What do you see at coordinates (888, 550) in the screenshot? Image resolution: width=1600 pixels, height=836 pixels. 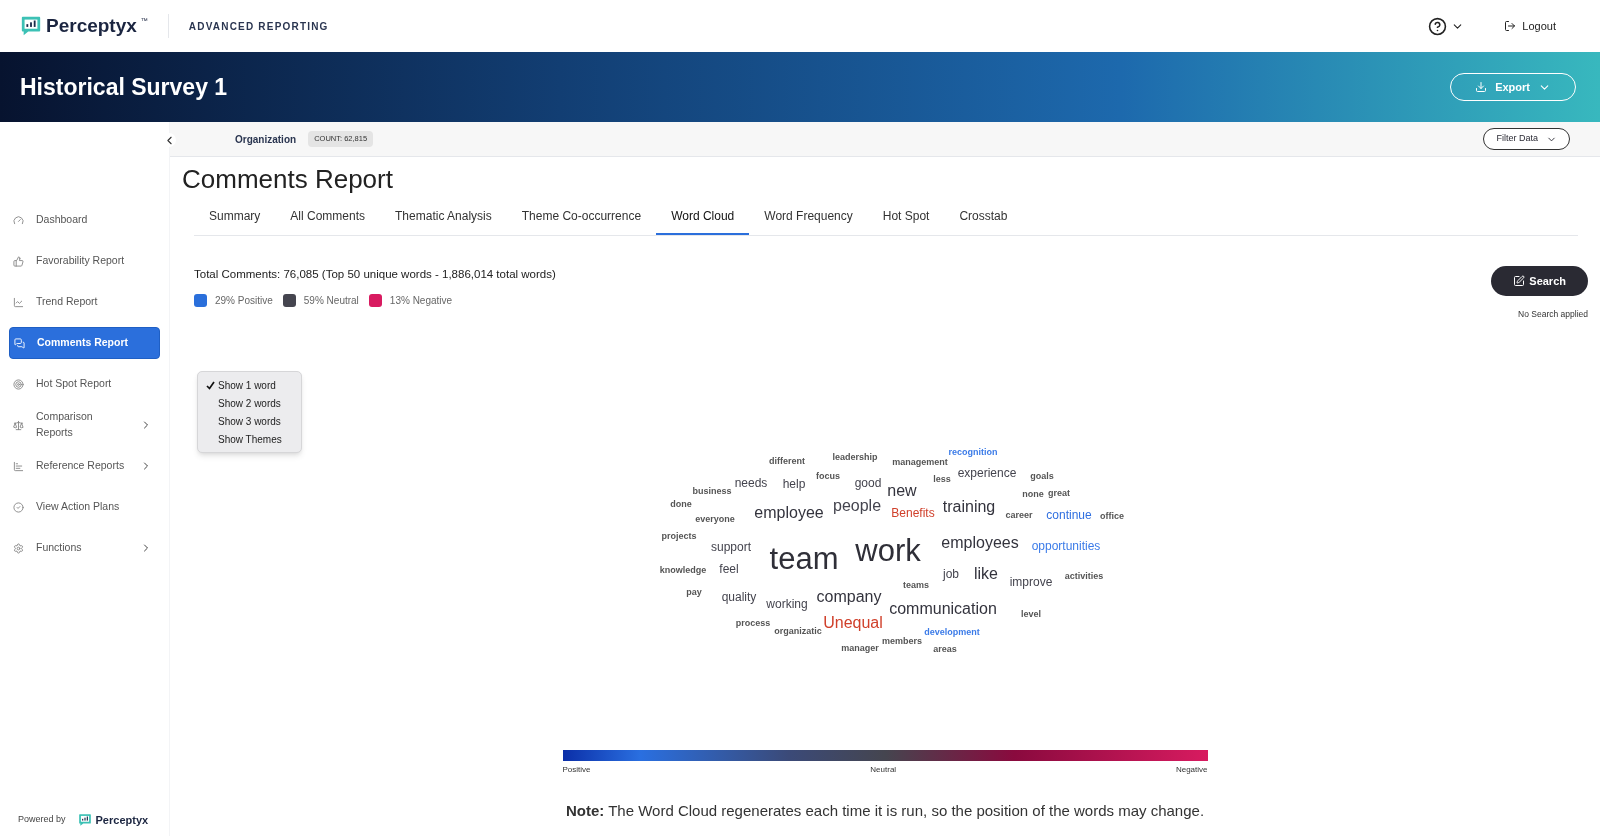 I see `cloud-word: work` at bounding box center [888, 550].